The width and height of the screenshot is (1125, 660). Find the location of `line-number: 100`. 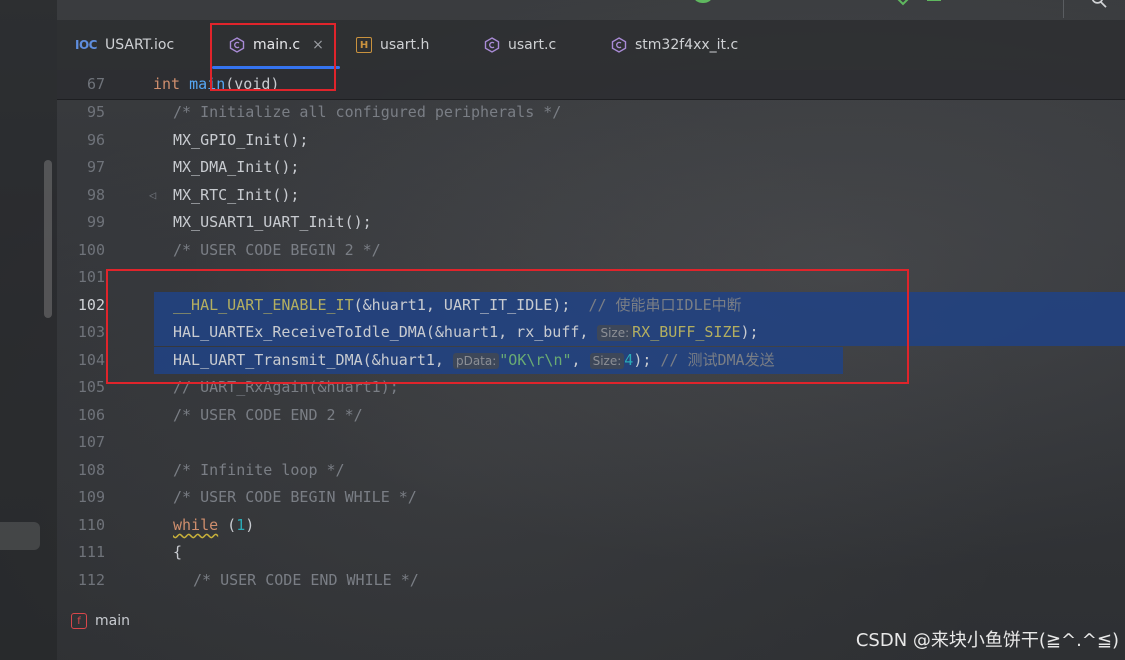

line-number: 100 is located at coordinates (91, 250).